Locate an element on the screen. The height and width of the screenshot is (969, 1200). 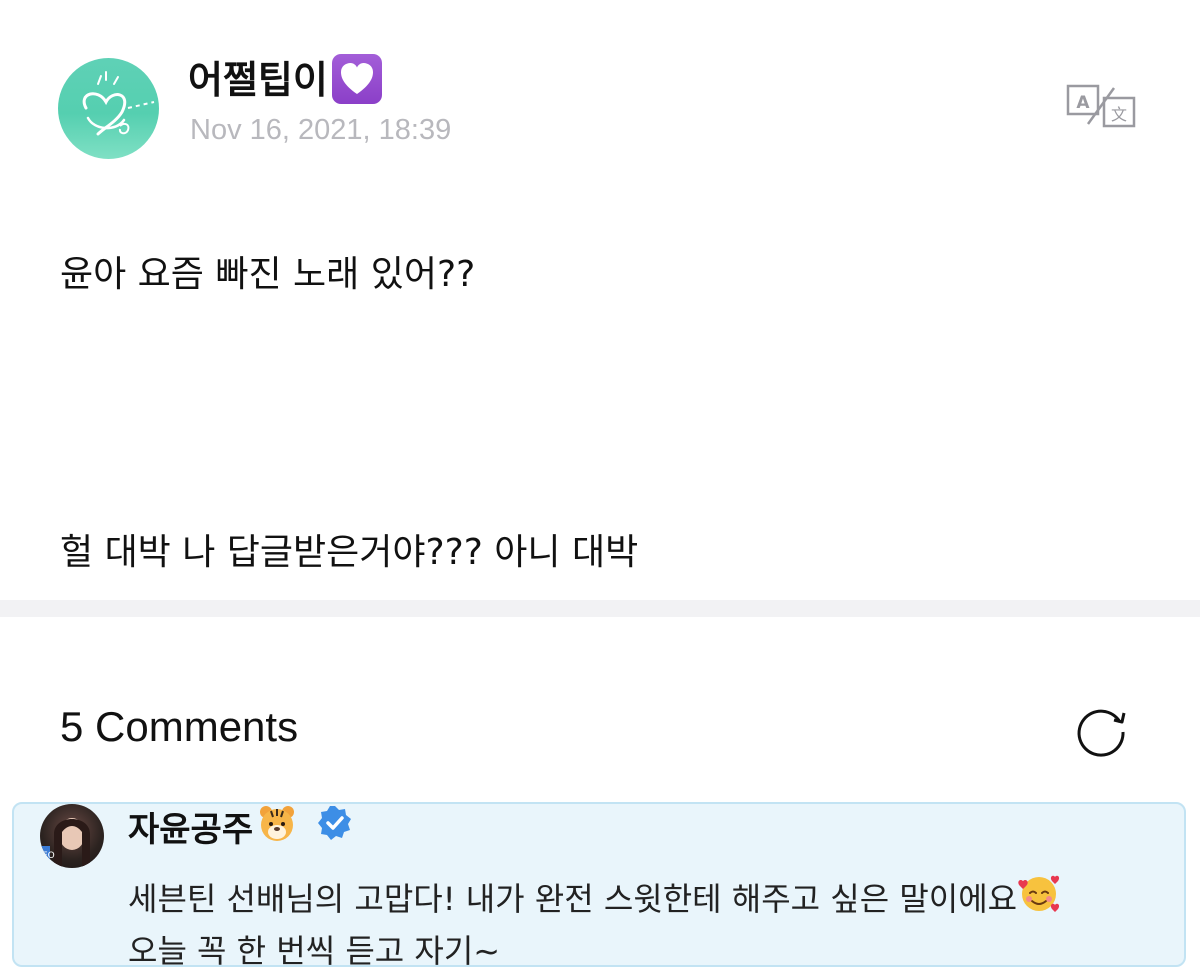
post-date: Nov 16, 2021, 18:39 is located at coordinates (321, 130).